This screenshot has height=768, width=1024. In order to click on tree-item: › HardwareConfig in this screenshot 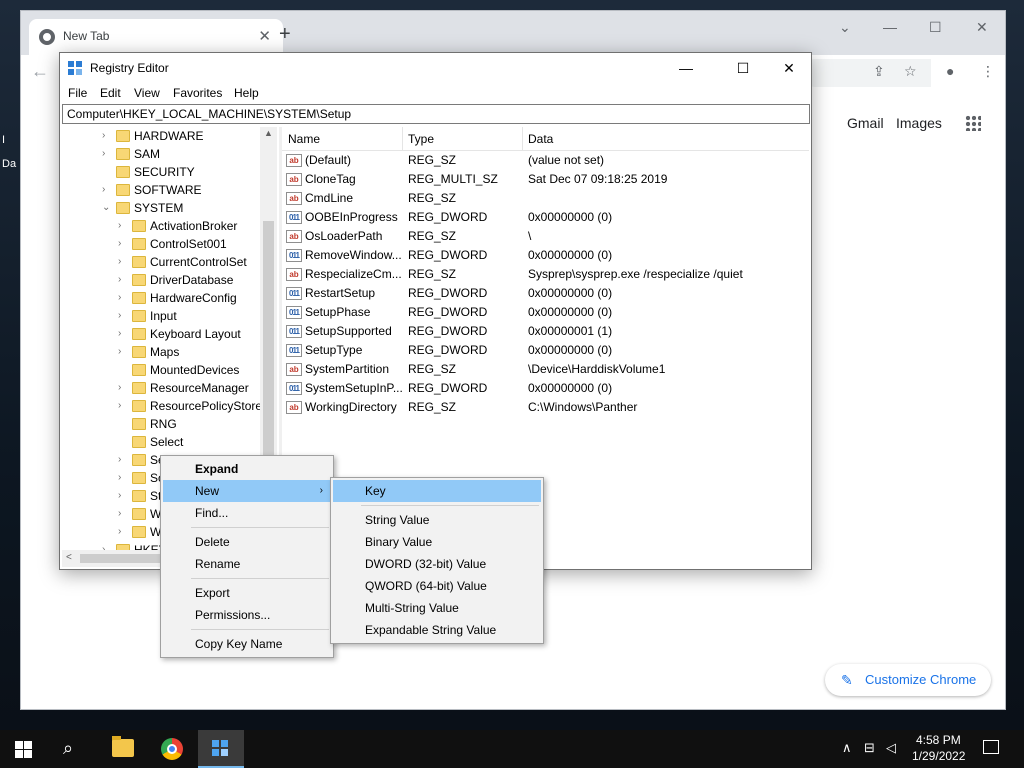, I will do `click(161, 298)`.